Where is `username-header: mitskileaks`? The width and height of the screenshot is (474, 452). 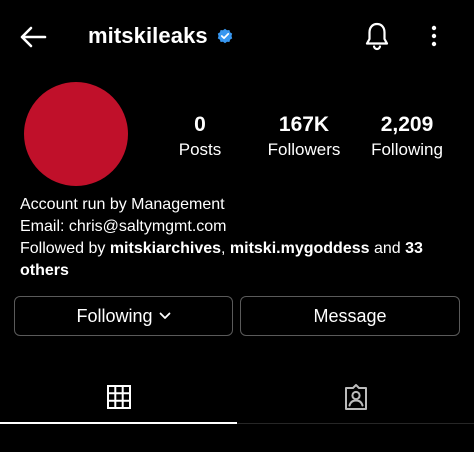 username-header: mitskileaks is located at coordinates (161, 36).